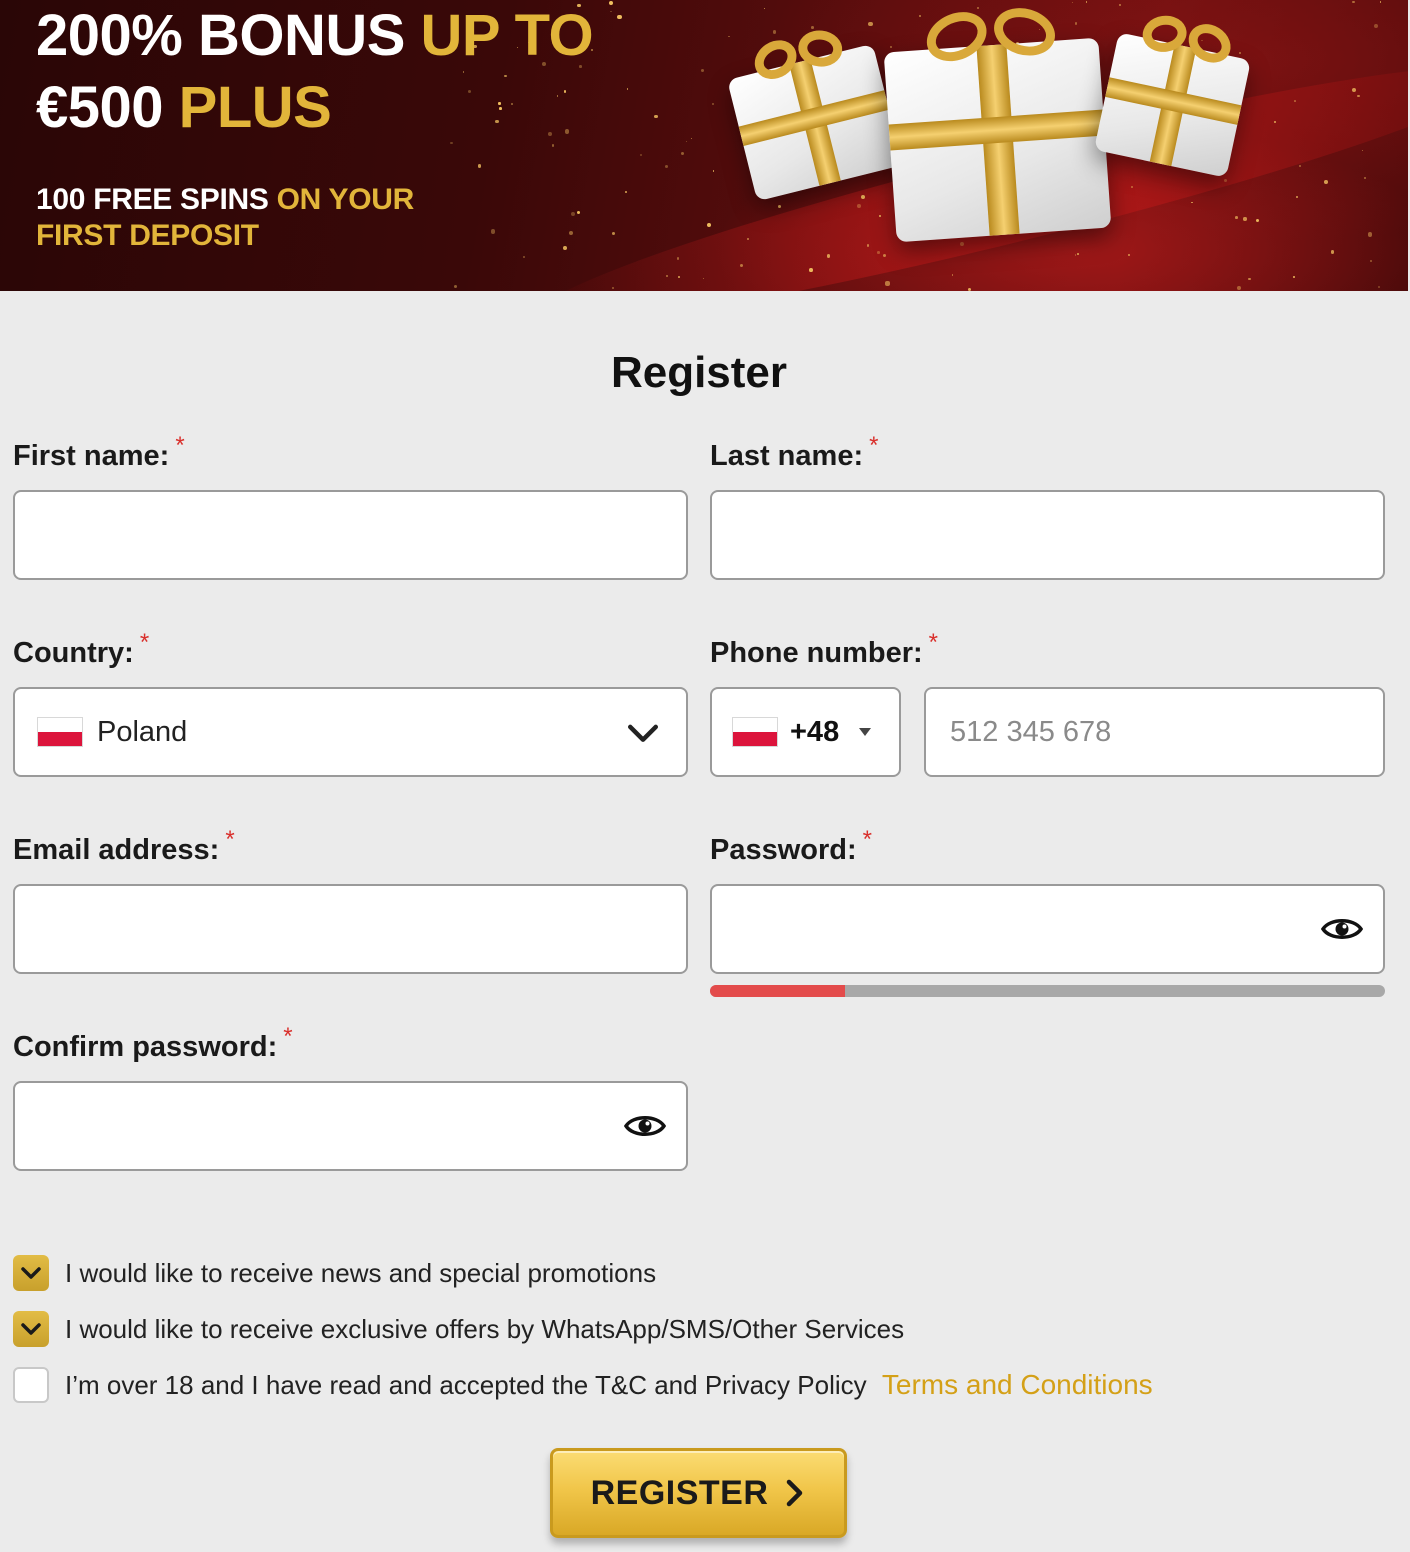  I want to click on caret-down-icon, so click(865, 732).